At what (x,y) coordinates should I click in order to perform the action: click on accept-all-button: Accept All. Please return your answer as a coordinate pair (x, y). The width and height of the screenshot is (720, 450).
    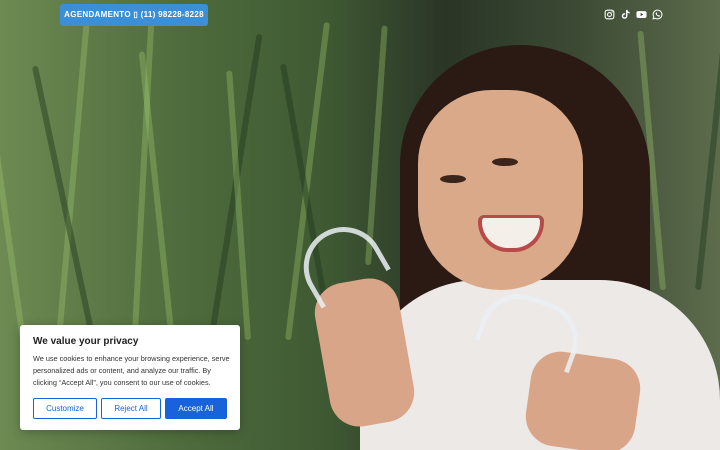
    Looking at the image, I should click on (196, 408).